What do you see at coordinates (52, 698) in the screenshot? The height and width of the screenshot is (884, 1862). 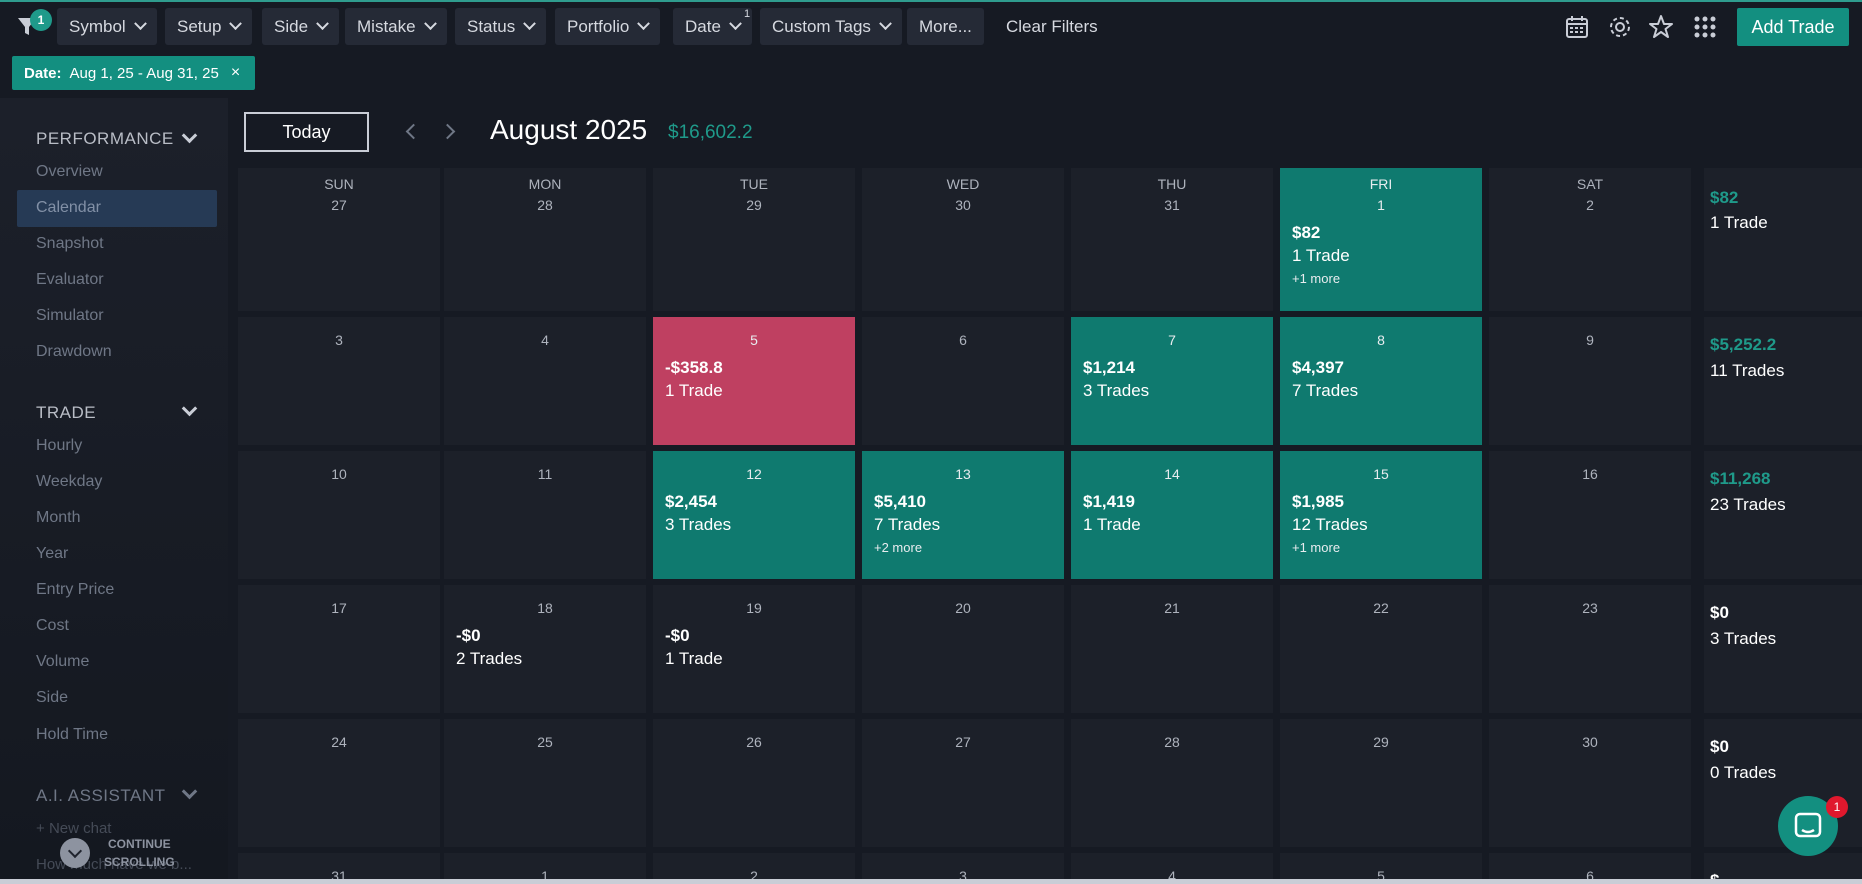 I see `sidebar-item-side: Side` at bounding box center [52, 698].